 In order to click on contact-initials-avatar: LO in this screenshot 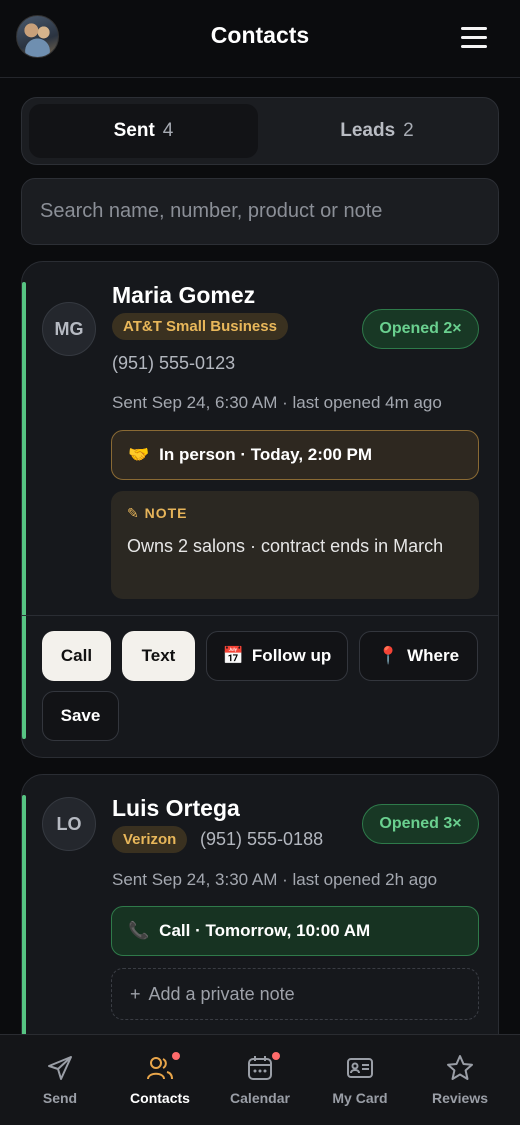, I will do `click(69, 824)`.